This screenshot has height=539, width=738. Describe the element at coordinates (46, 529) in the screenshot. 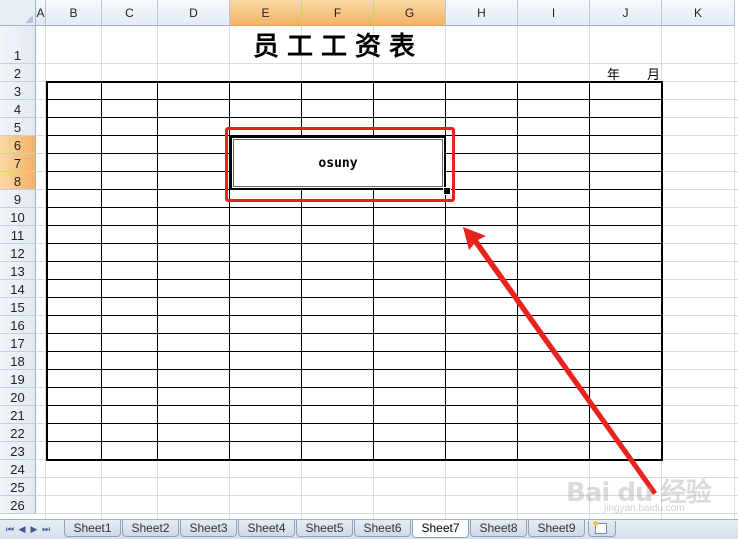

I see `last-sheet-button: ⏭` at that location.